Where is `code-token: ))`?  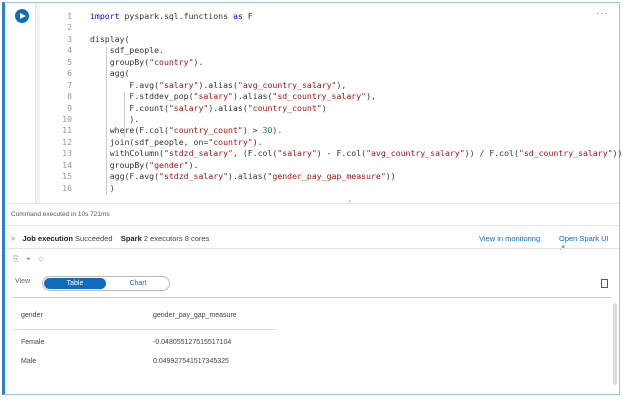
code-token: )) is located at coordinates (390, 176).